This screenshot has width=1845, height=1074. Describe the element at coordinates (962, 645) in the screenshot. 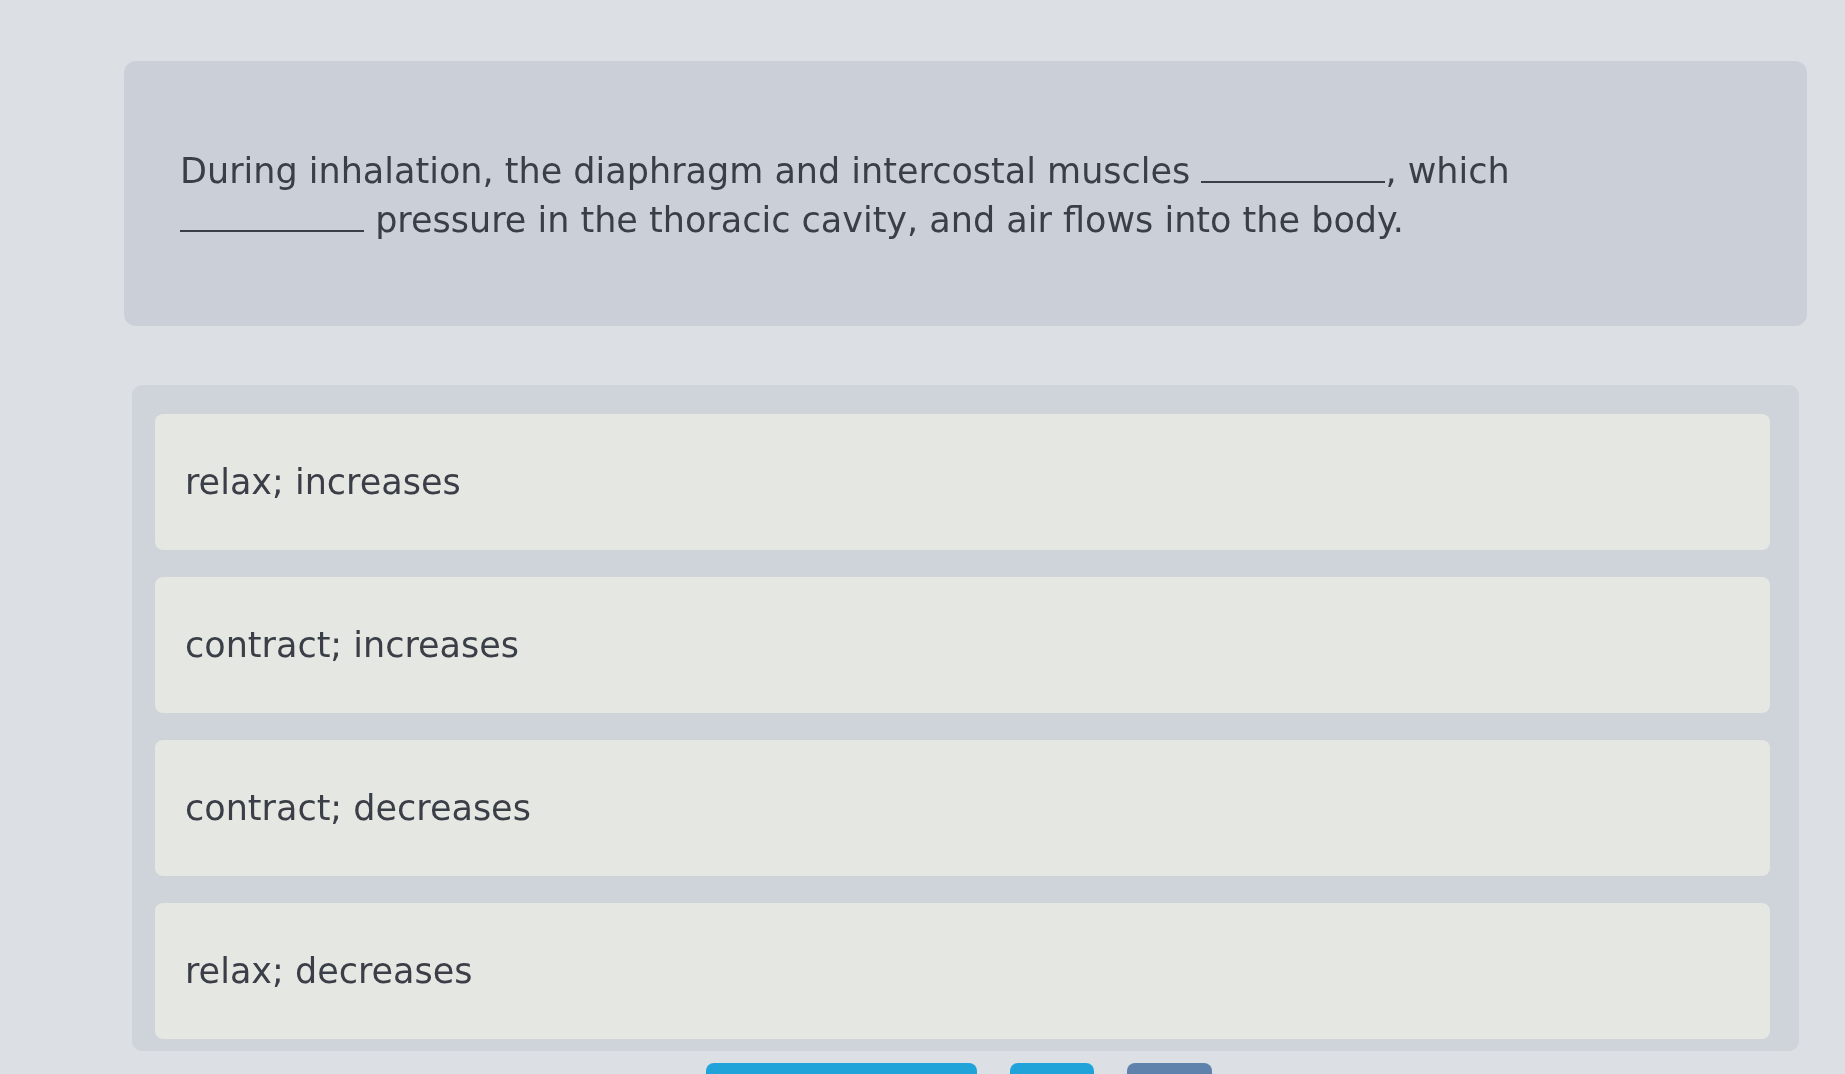

I see `answer-option: contract; increases` at that location.